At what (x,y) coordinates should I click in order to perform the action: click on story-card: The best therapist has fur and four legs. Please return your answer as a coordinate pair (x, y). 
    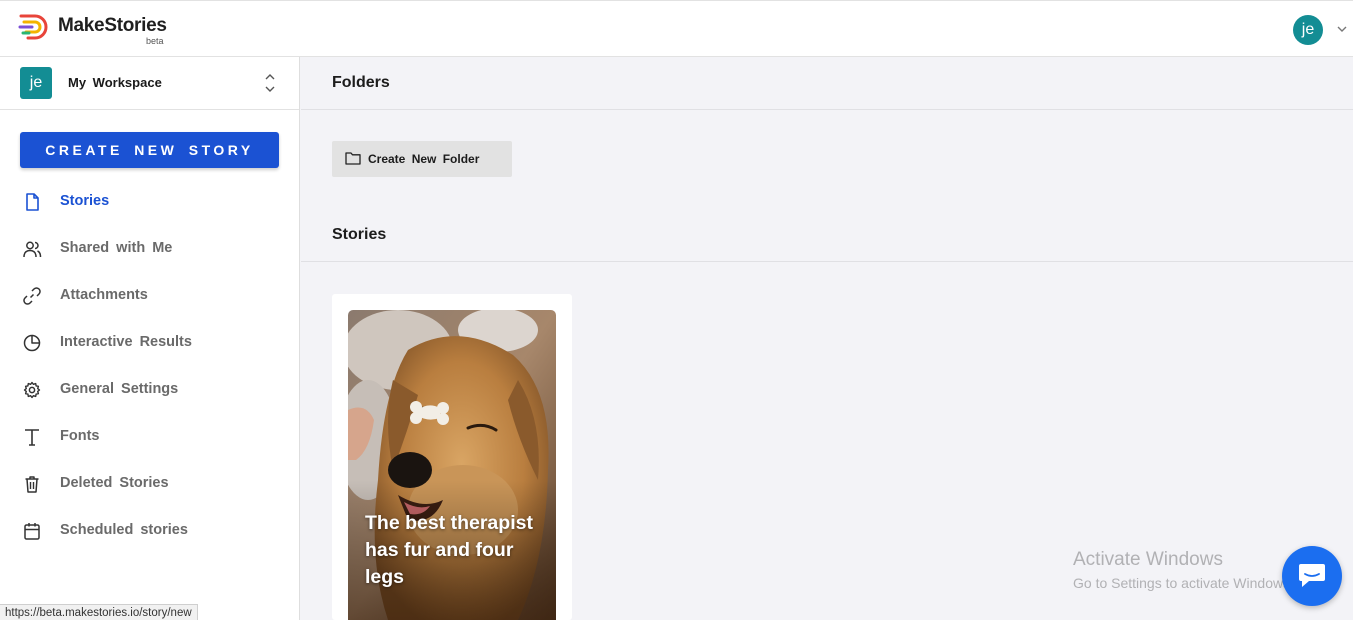
    Looking at the image, I should click on (452, 457).